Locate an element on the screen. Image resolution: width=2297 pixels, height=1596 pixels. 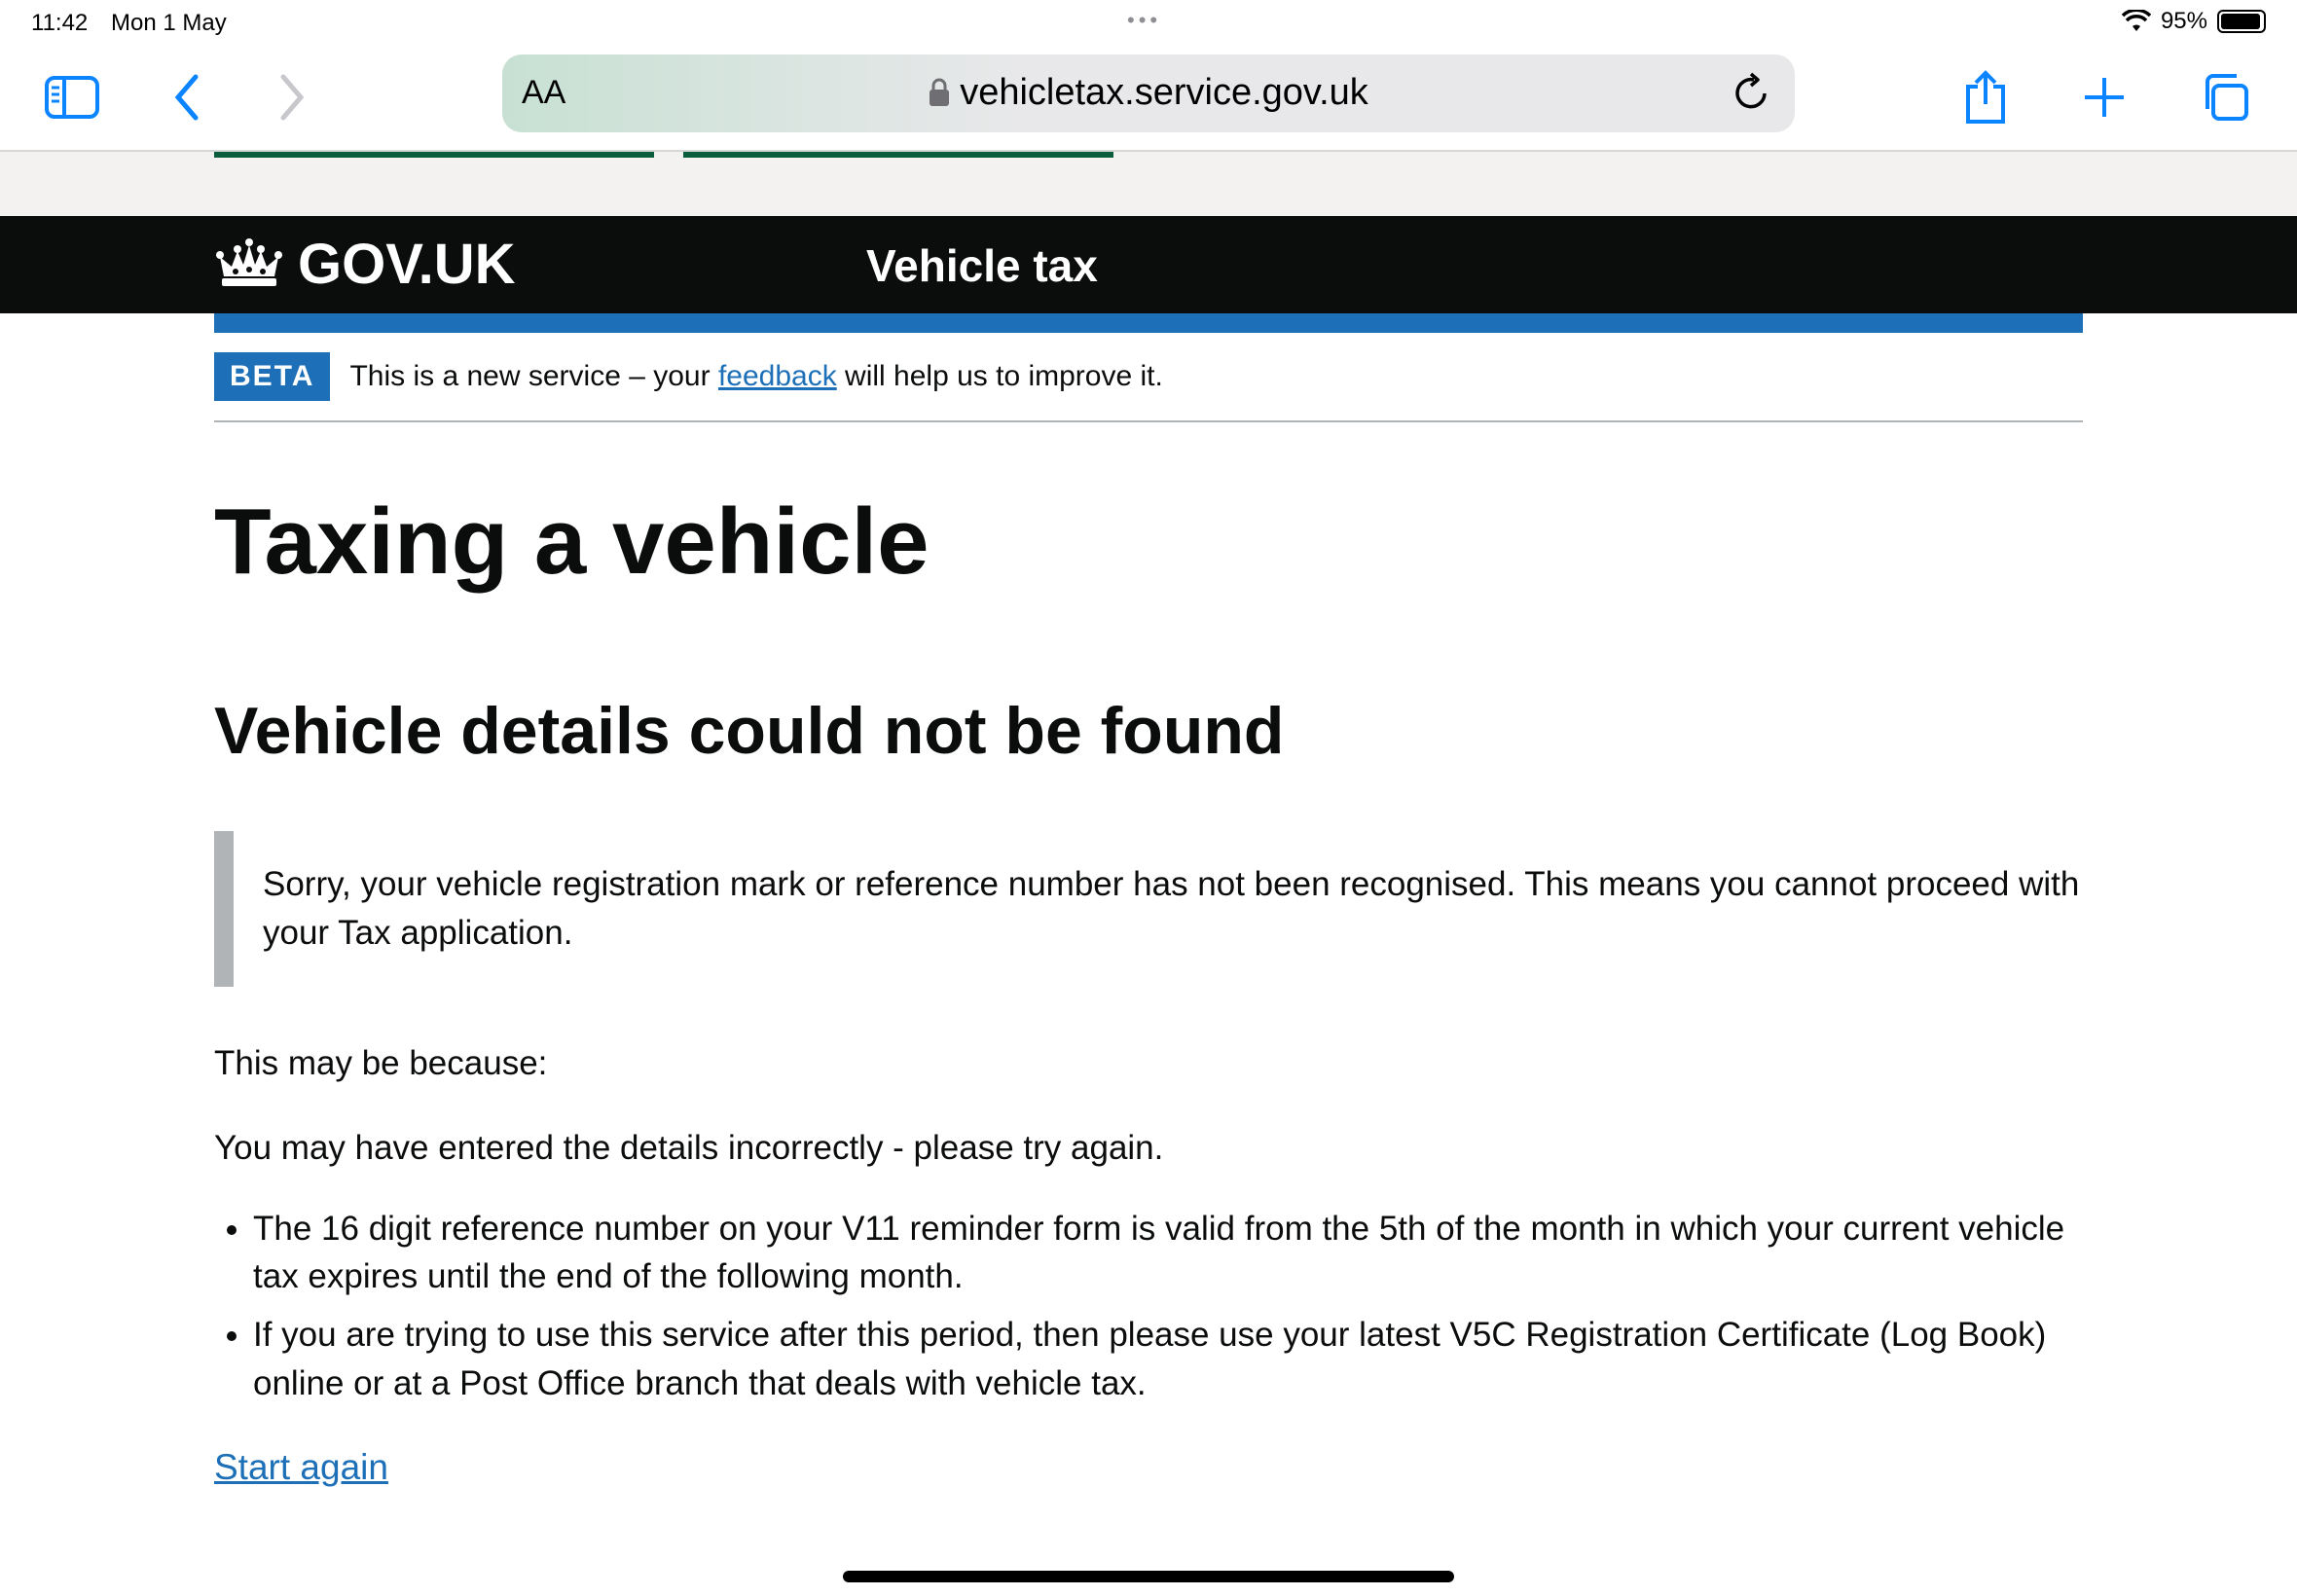
back-button is located at coordinates (187, 97).